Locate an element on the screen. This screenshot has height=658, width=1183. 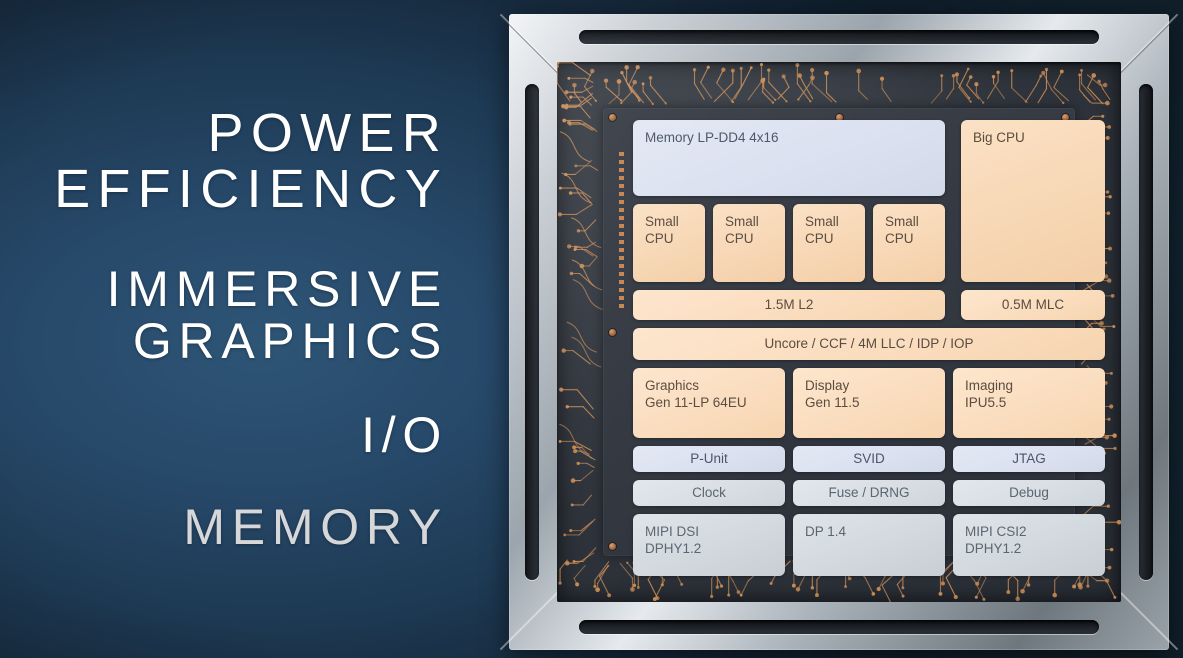
block-dp: DP 1.4 is located at coordinates (869, 545).